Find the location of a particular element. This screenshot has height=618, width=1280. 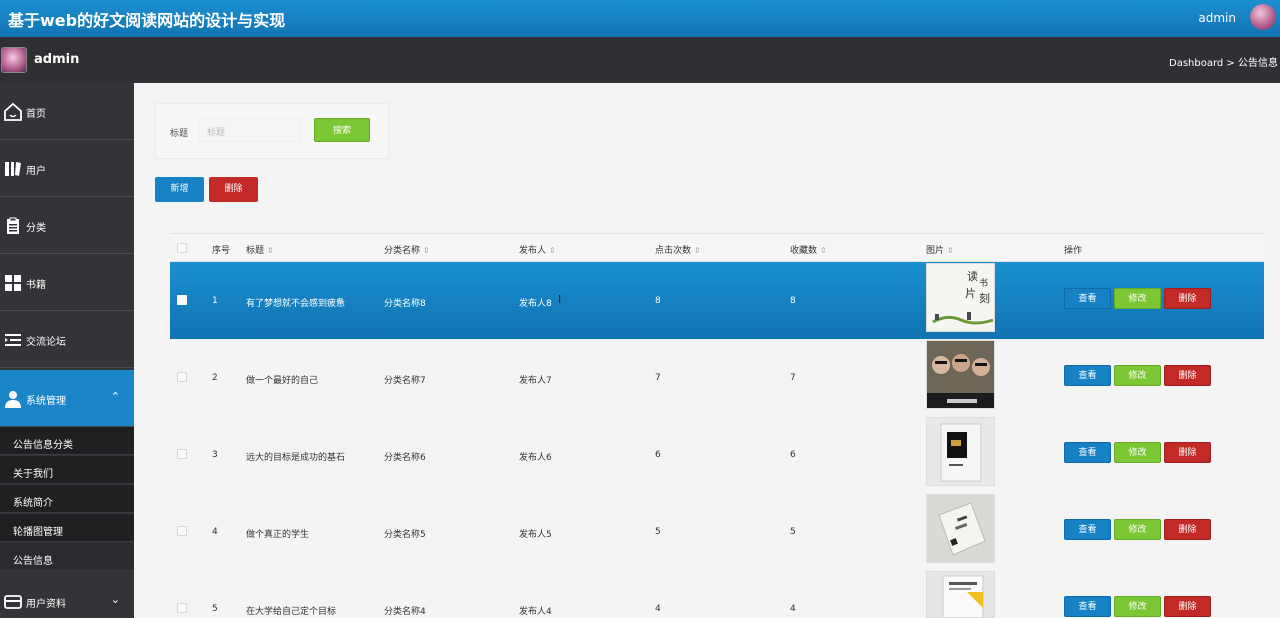

column-header-label: 标题 is located at coordinates (255, 251).